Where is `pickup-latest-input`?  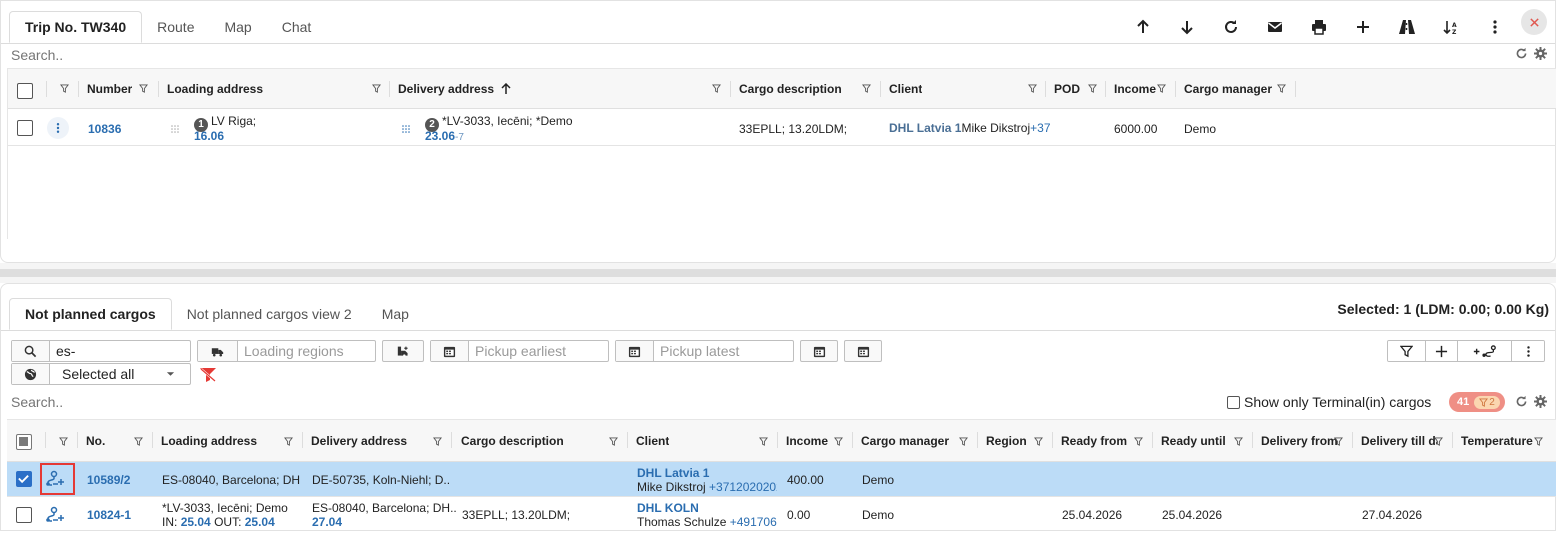
pickup-latest-input is located at coordinates (723, 351).